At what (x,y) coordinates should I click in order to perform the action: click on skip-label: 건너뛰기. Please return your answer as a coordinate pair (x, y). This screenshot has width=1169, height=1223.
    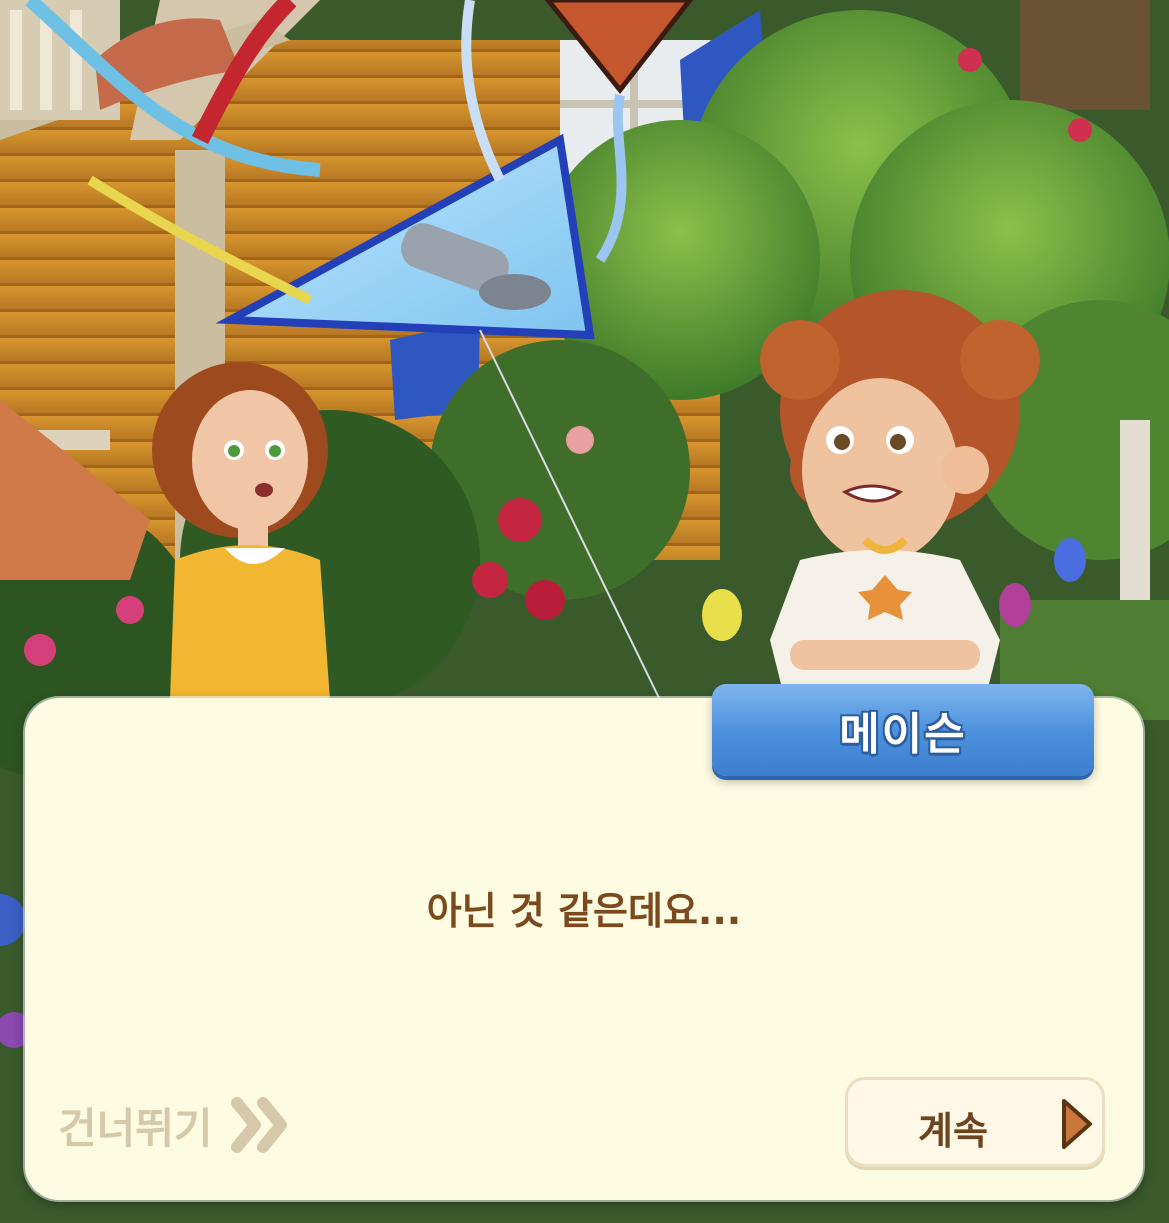
    Looking at the image, I should click on (135, 1128).